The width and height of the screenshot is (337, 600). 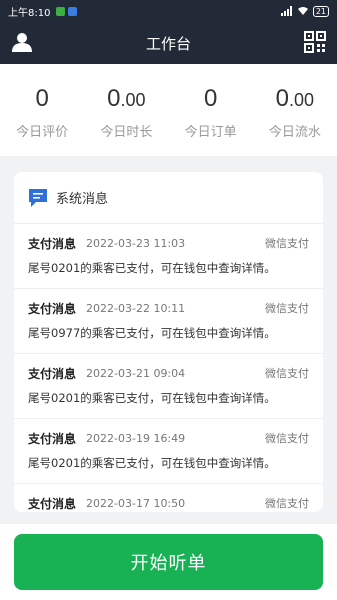 I want to click on card-header: 系统消息, so click(x=168, y=198).